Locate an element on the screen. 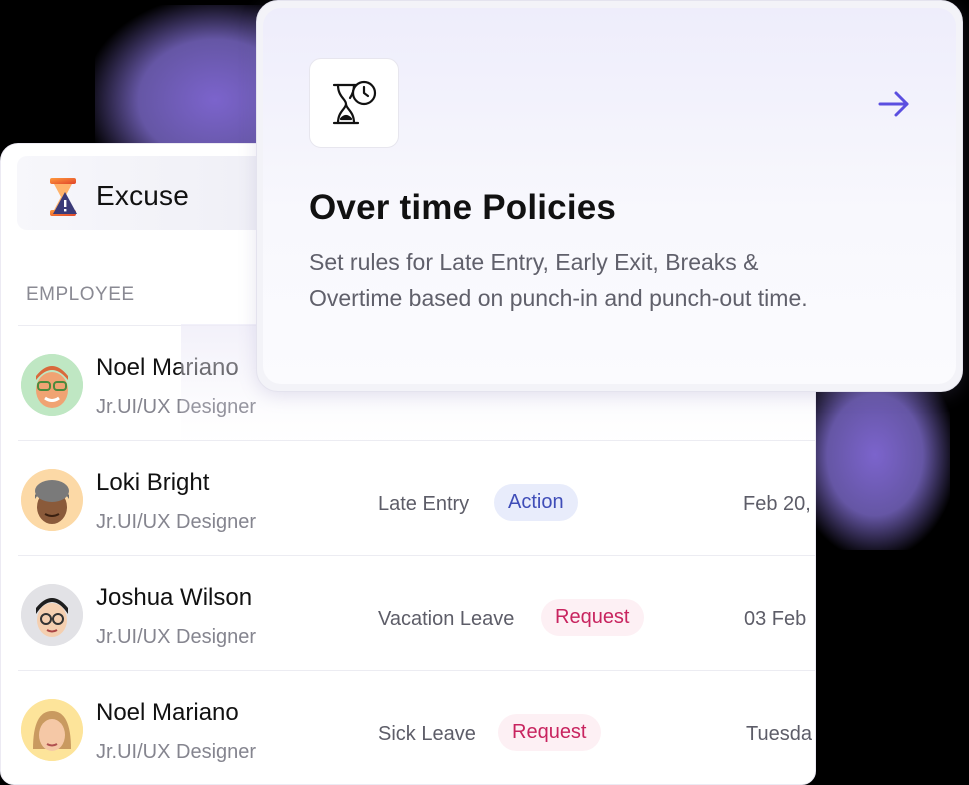 The height and width of the screenshot is (785, 969). excuse-date: 03 Feb is located at coordinates (775, 619).